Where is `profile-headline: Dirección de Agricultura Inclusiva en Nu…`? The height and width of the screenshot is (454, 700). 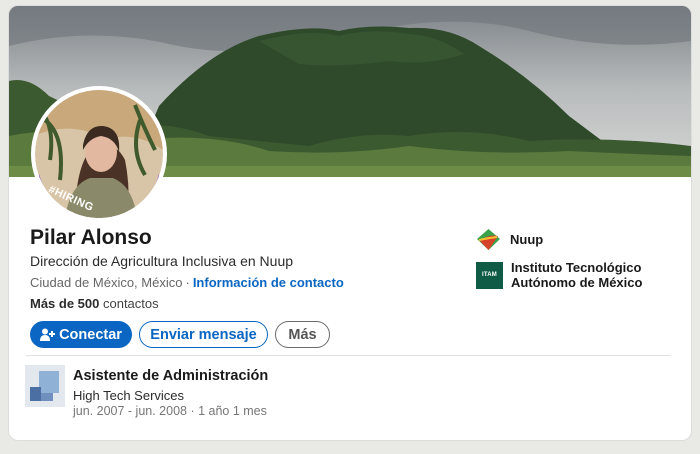 profile-headline: Dirección de Agricultura Inclusiva en Nu… is located at coordinates (162, 261).